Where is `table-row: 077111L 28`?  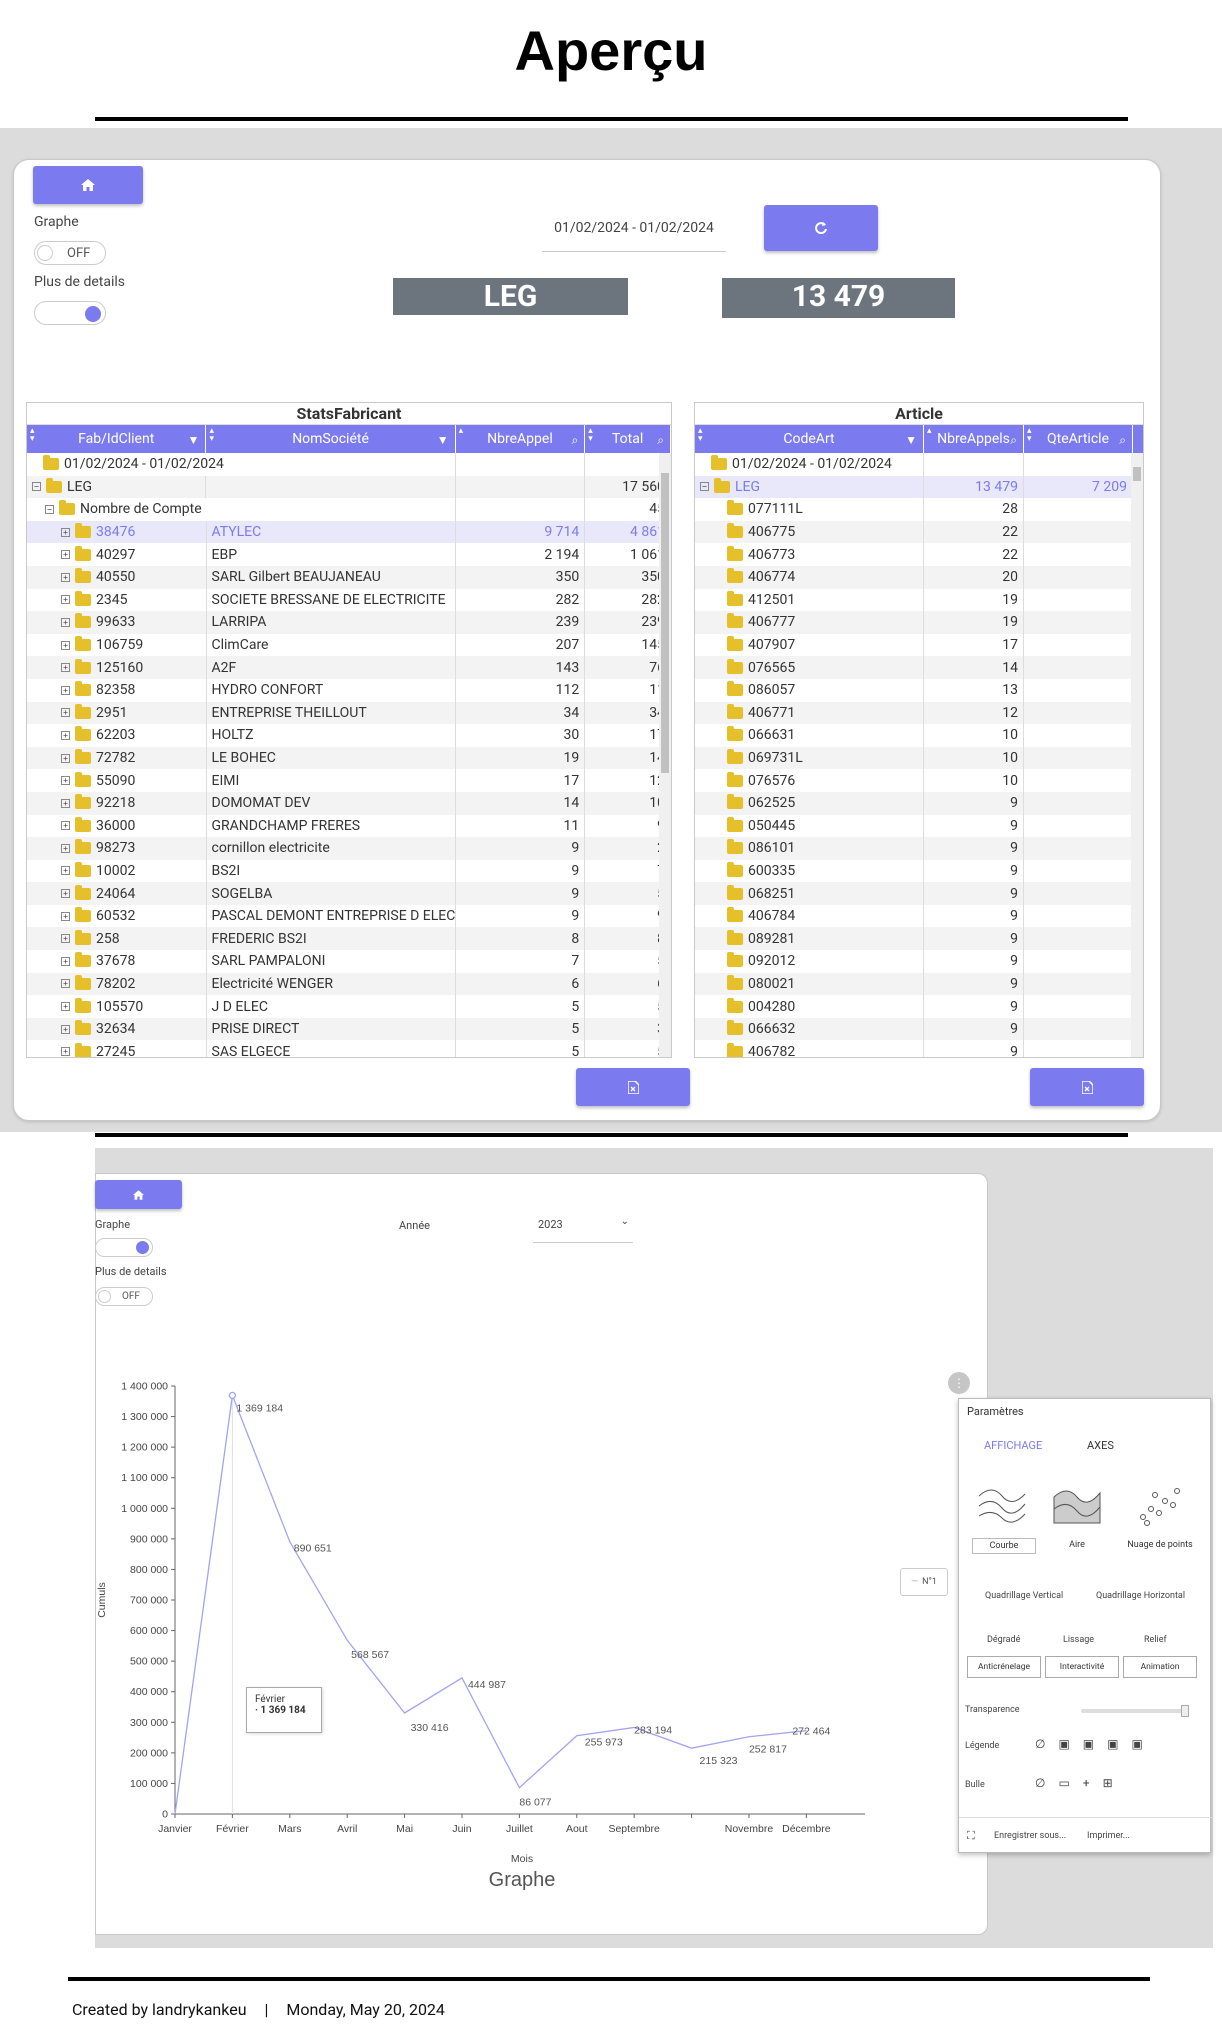 table-row: 077111L 28 is located at coordinates (919, 509).